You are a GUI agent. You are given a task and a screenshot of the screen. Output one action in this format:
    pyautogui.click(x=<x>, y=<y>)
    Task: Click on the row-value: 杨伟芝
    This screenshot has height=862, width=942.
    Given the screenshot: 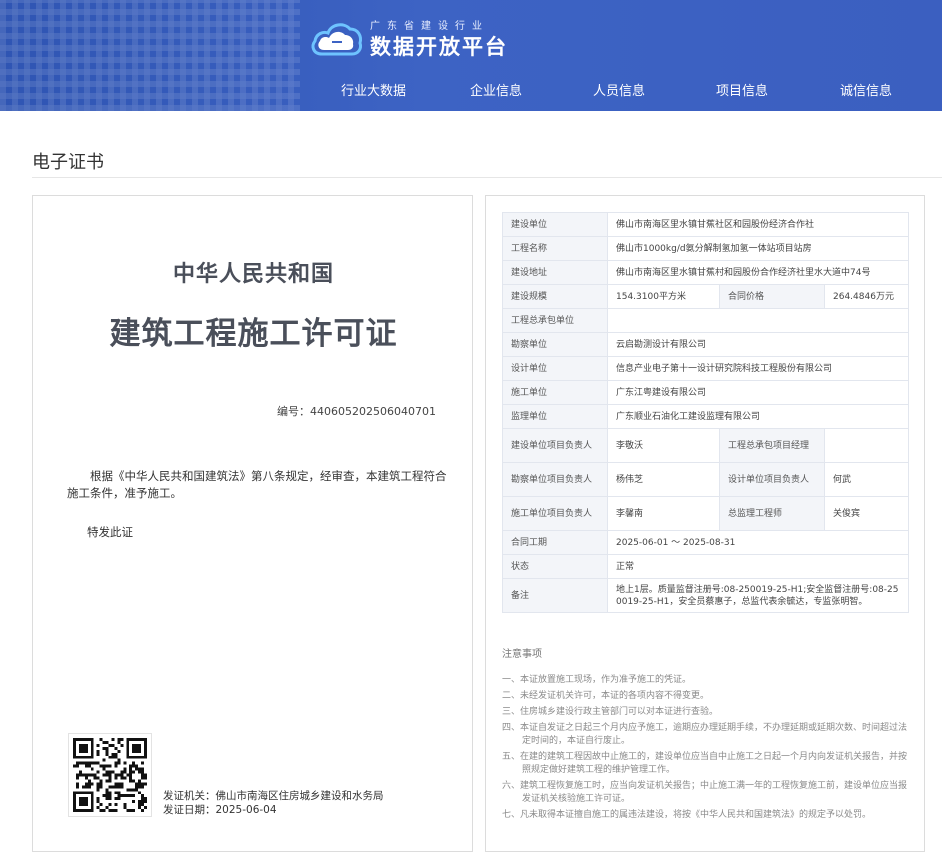 What is the action you would take?
    pyautogui.click(x=663, y=479)
    